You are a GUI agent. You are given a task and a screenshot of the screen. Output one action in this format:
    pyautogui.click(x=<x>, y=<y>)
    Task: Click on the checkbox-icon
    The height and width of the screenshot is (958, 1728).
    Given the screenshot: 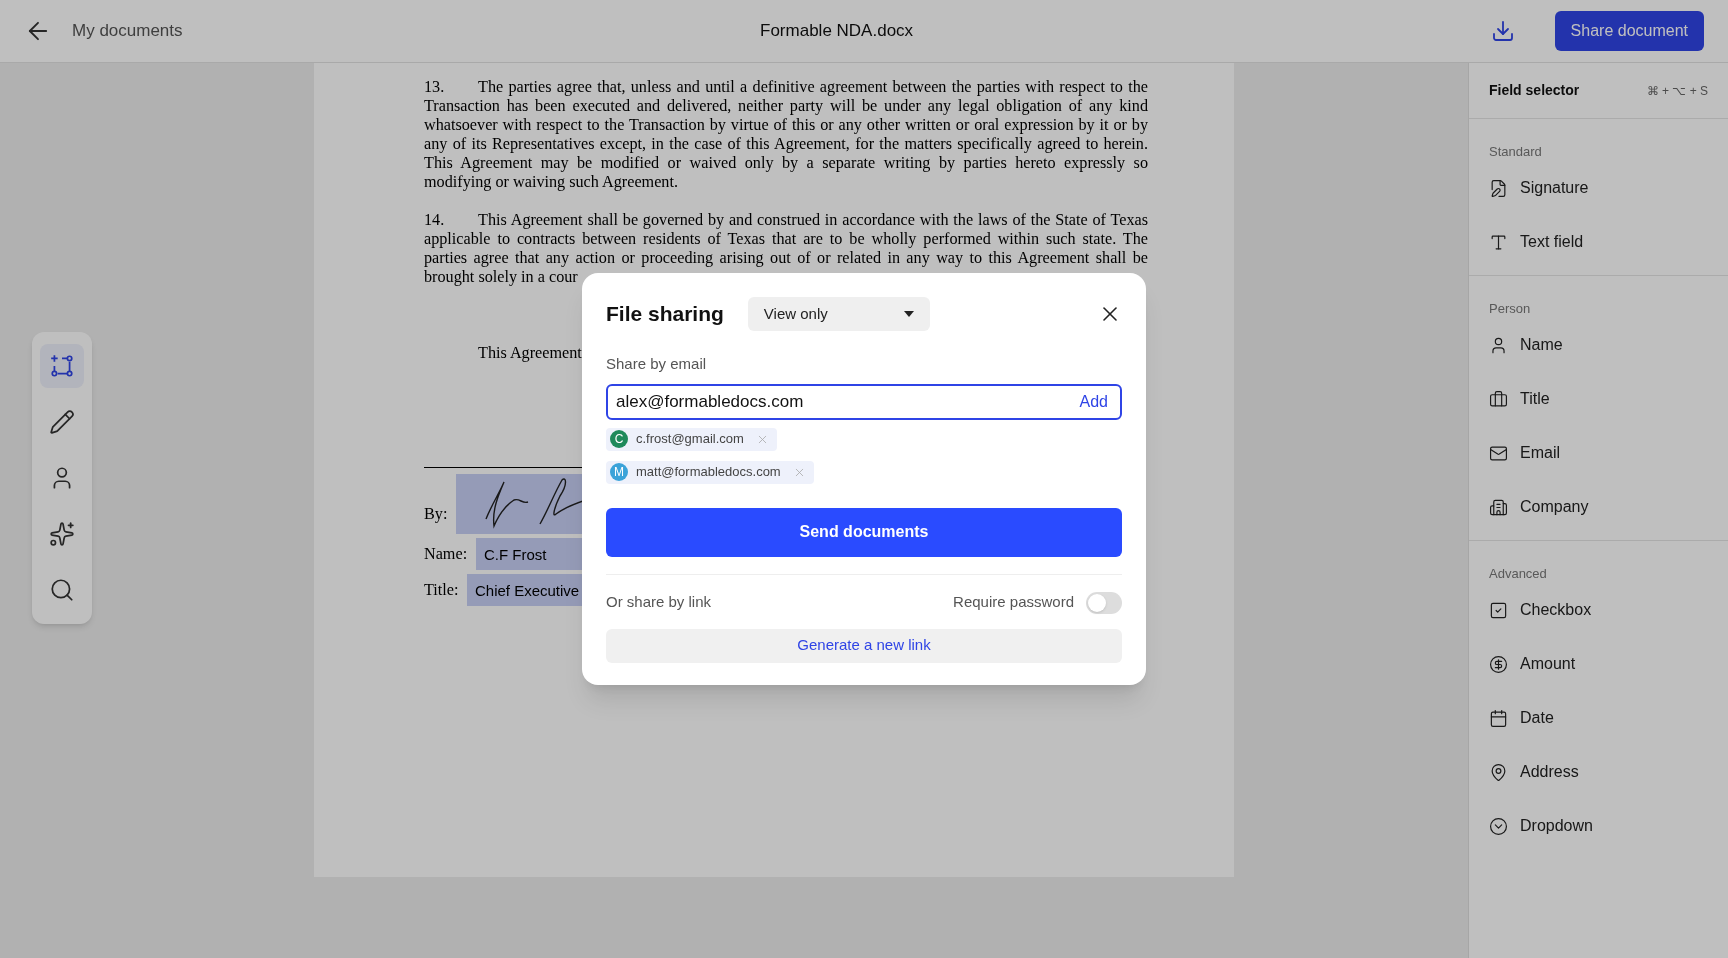 What is the action you would take?
    pyautogui.click(x=1498, y=610)
    